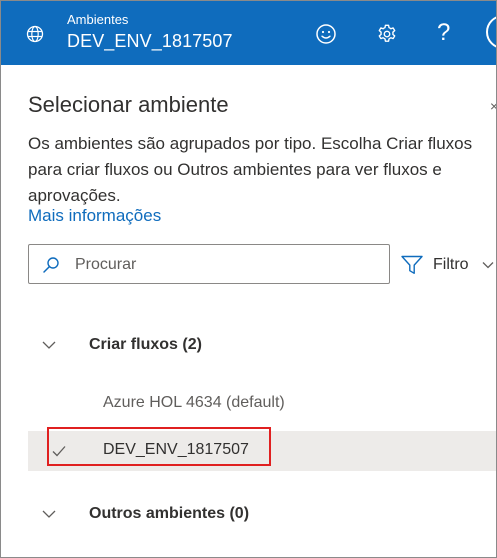 The image size is (497, 558). I want to click on globe-icon, so click(35, 34).